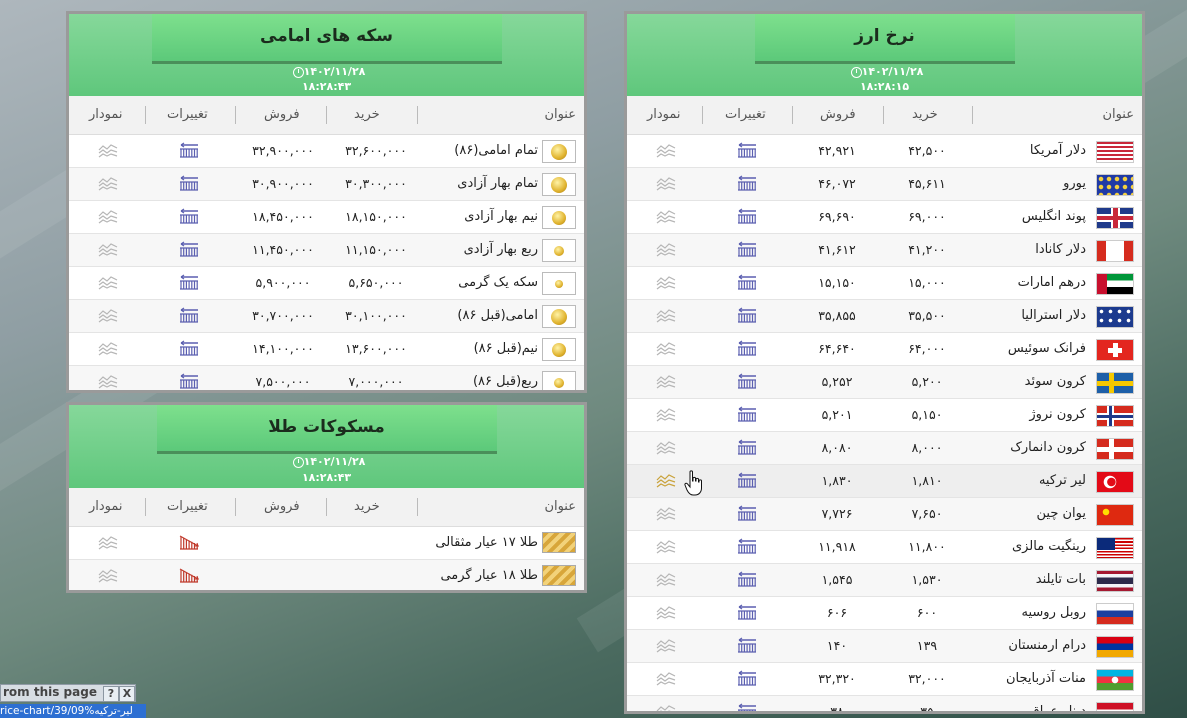 The width and height of the screenshot is (1187, 718). Describe the element at coordinates (111, 693) in the screenshot. I see `help-button: ?` at that location.